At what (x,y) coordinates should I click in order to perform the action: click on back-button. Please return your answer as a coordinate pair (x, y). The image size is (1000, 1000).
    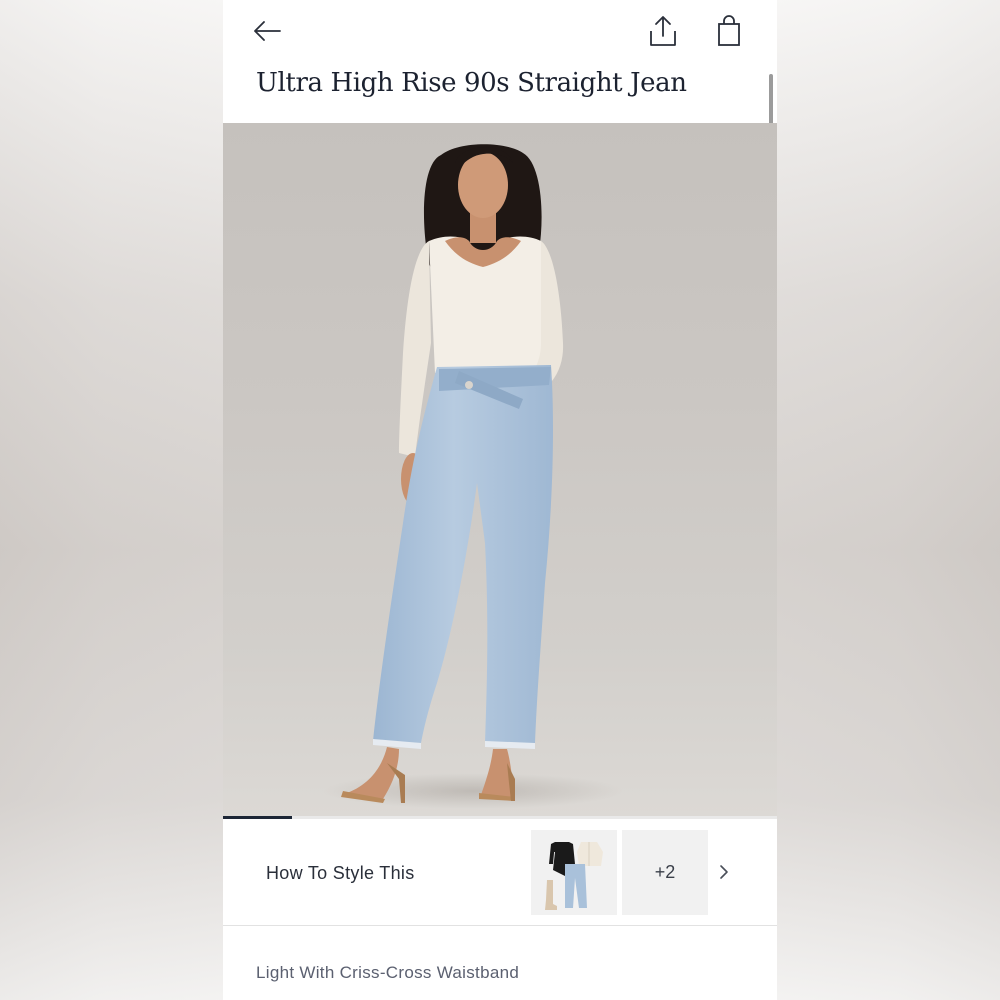
    Looking at the image, I should click on (267, 31).